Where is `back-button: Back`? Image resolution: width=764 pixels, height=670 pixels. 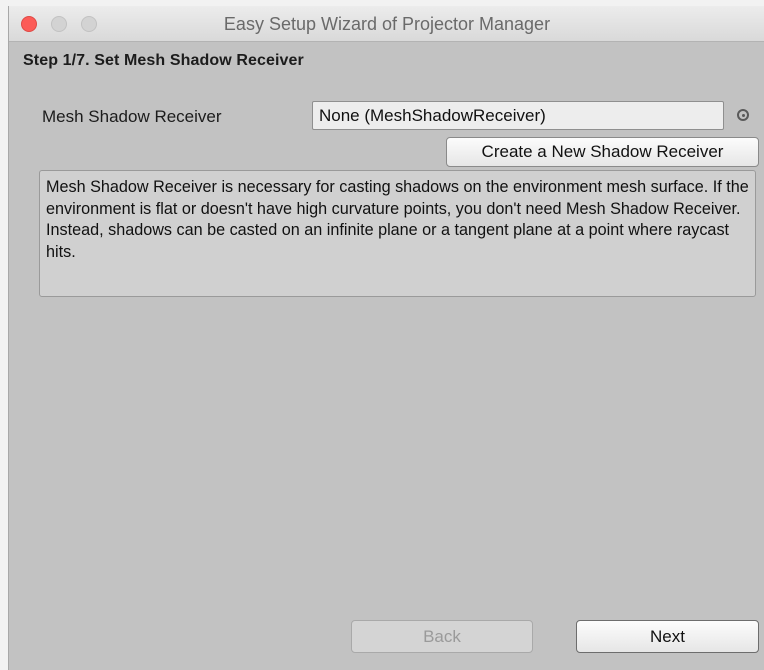 back-button: Back is located at coordinates (442, 636).